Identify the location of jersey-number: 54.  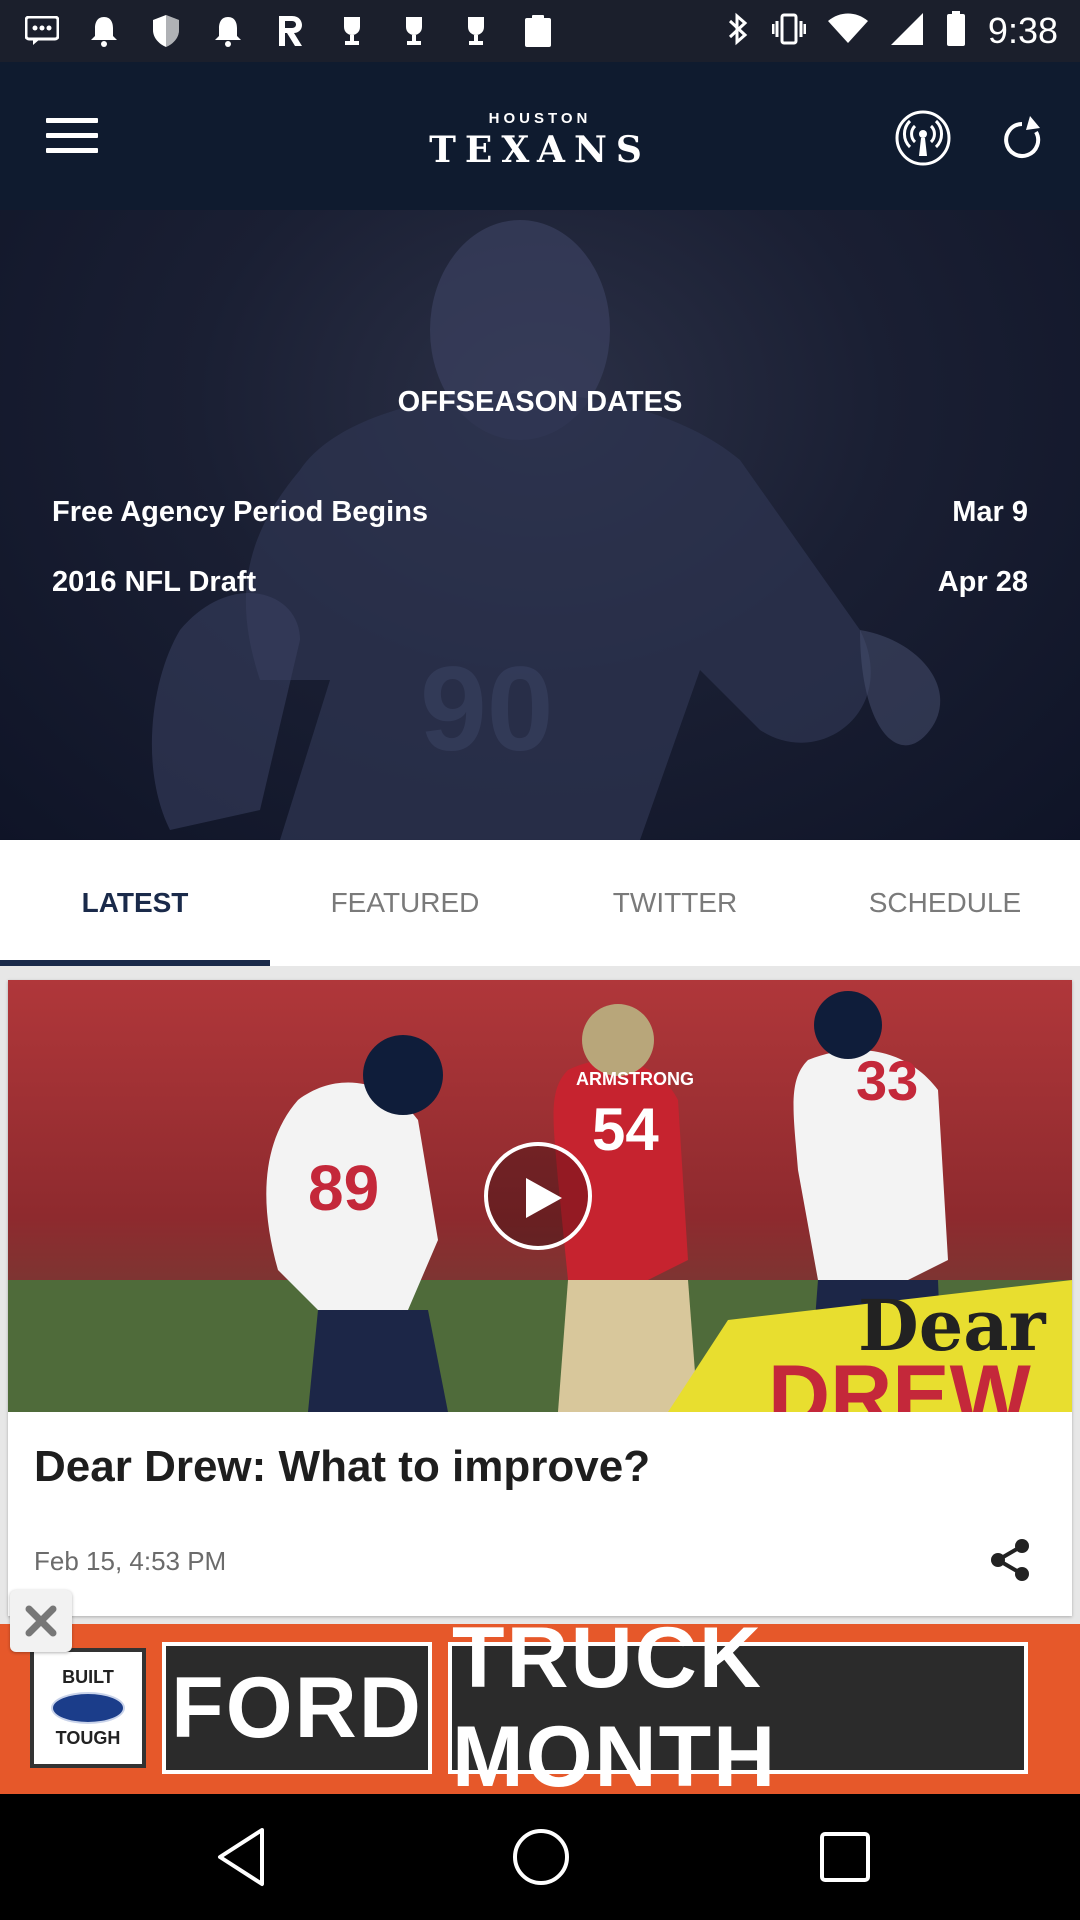
(625, 1129).